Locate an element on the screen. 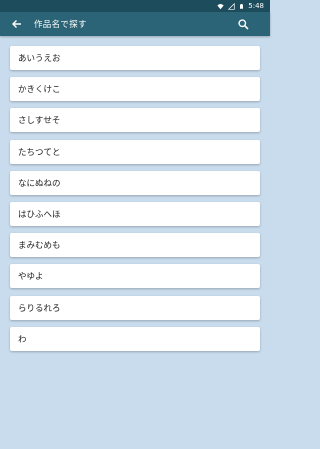  kana-row-a: あいうえお is located at coordinates (135, 58).